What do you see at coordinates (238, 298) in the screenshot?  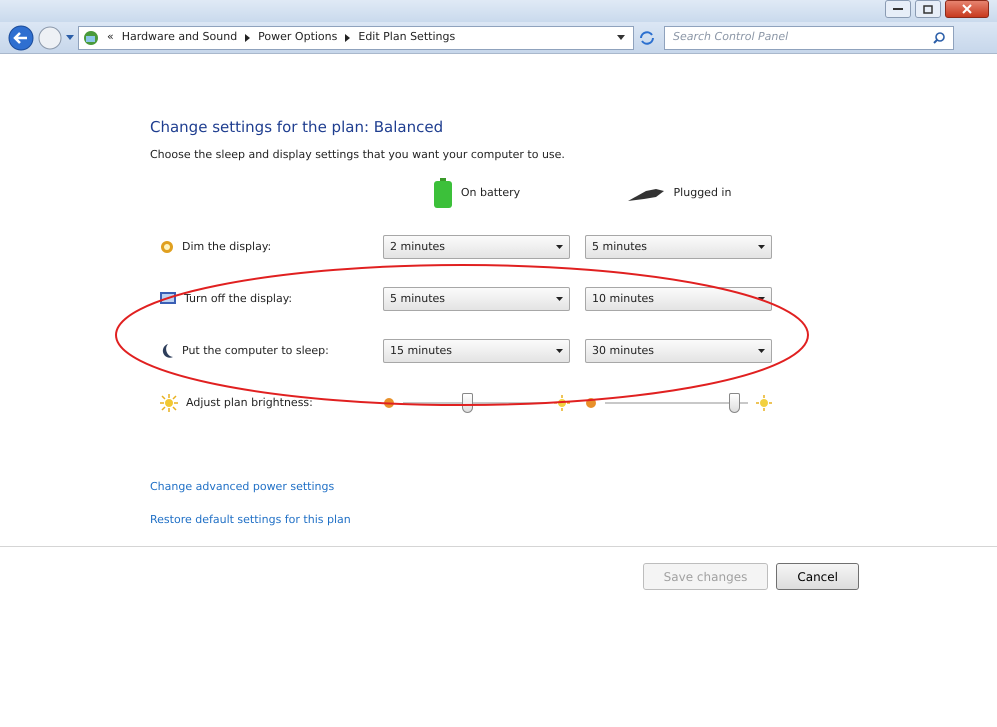 I see `setting-label: Turn off the display:` at bounding box center [238, 298].